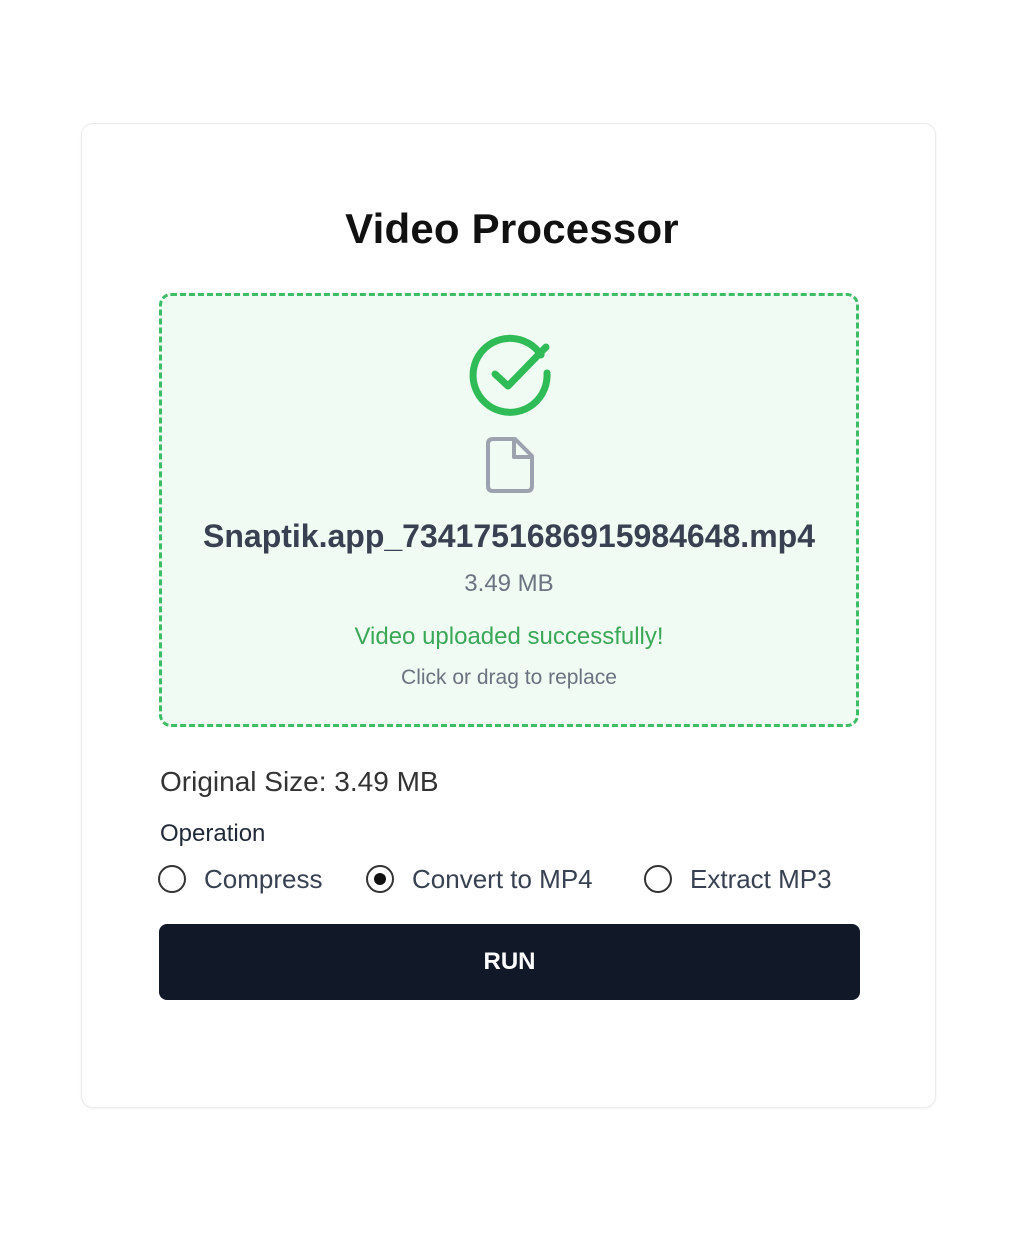  I want to click on radio-option-convert: Convert to MP4, so click(479, 879).